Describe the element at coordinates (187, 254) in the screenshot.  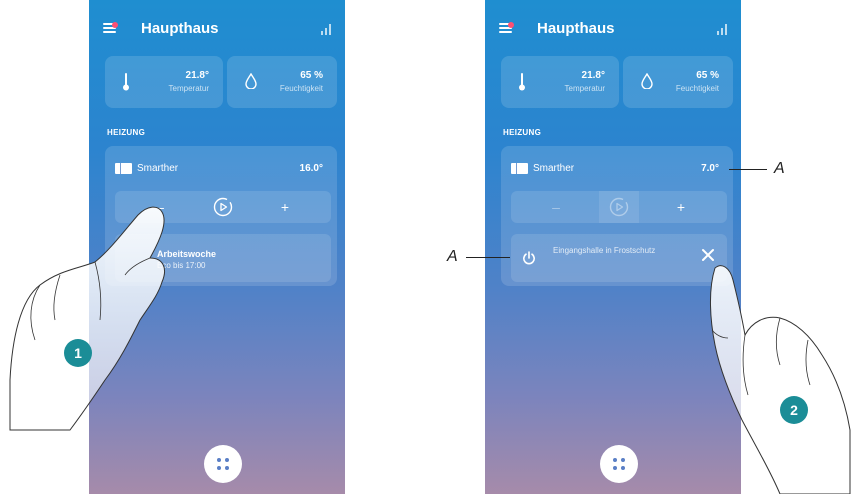
I see `program-title: Arbeitswoche` at that location.